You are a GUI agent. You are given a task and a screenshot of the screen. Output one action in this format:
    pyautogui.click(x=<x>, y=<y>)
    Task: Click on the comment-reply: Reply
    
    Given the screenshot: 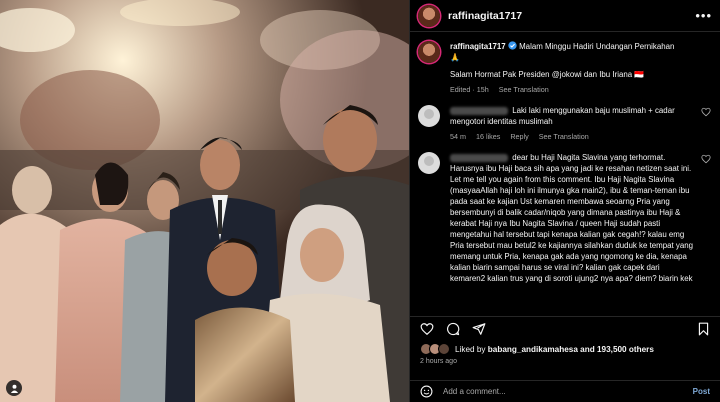 What is the action you would take?
    pyautogui.click(x=519, y=136)
    